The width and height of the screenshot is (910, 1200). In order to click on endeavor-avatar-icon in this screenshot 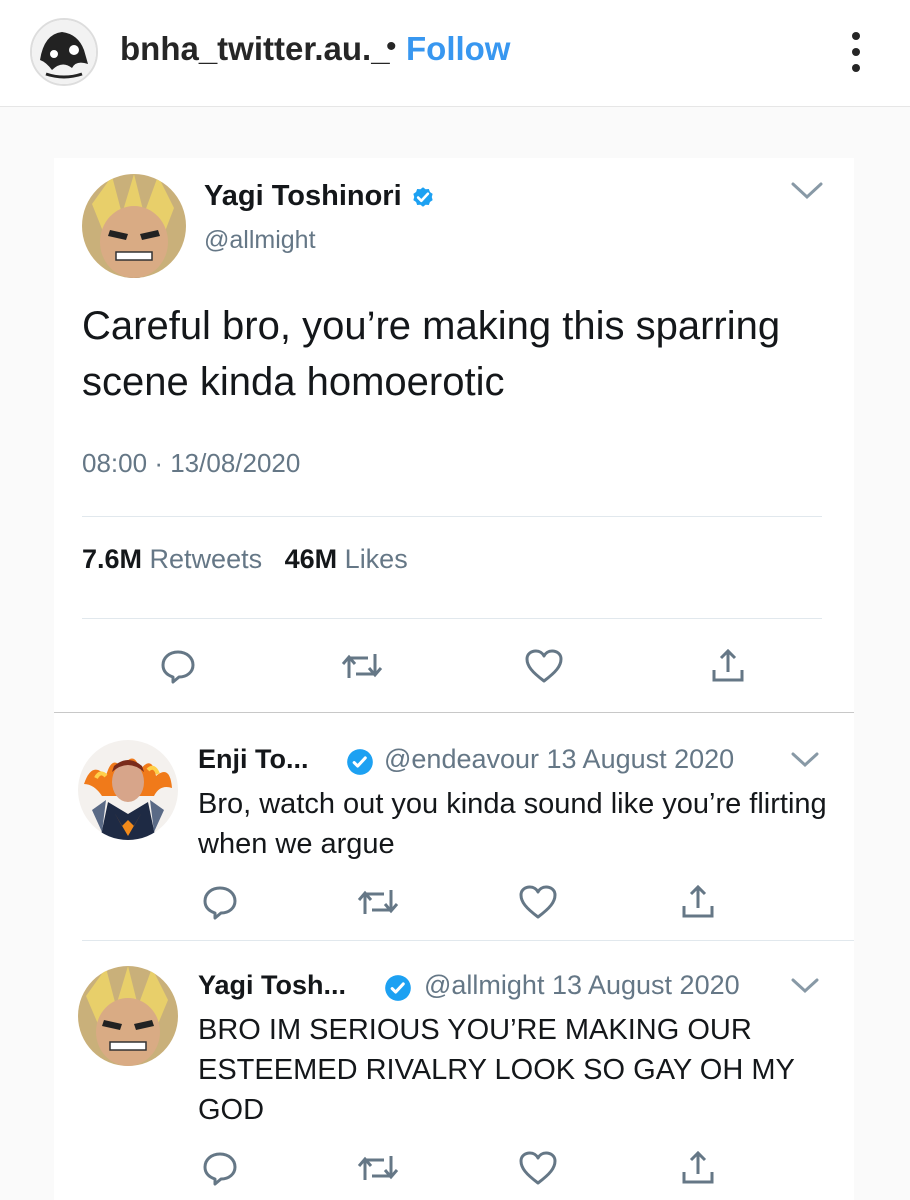, I will do `click(128, 790)`.